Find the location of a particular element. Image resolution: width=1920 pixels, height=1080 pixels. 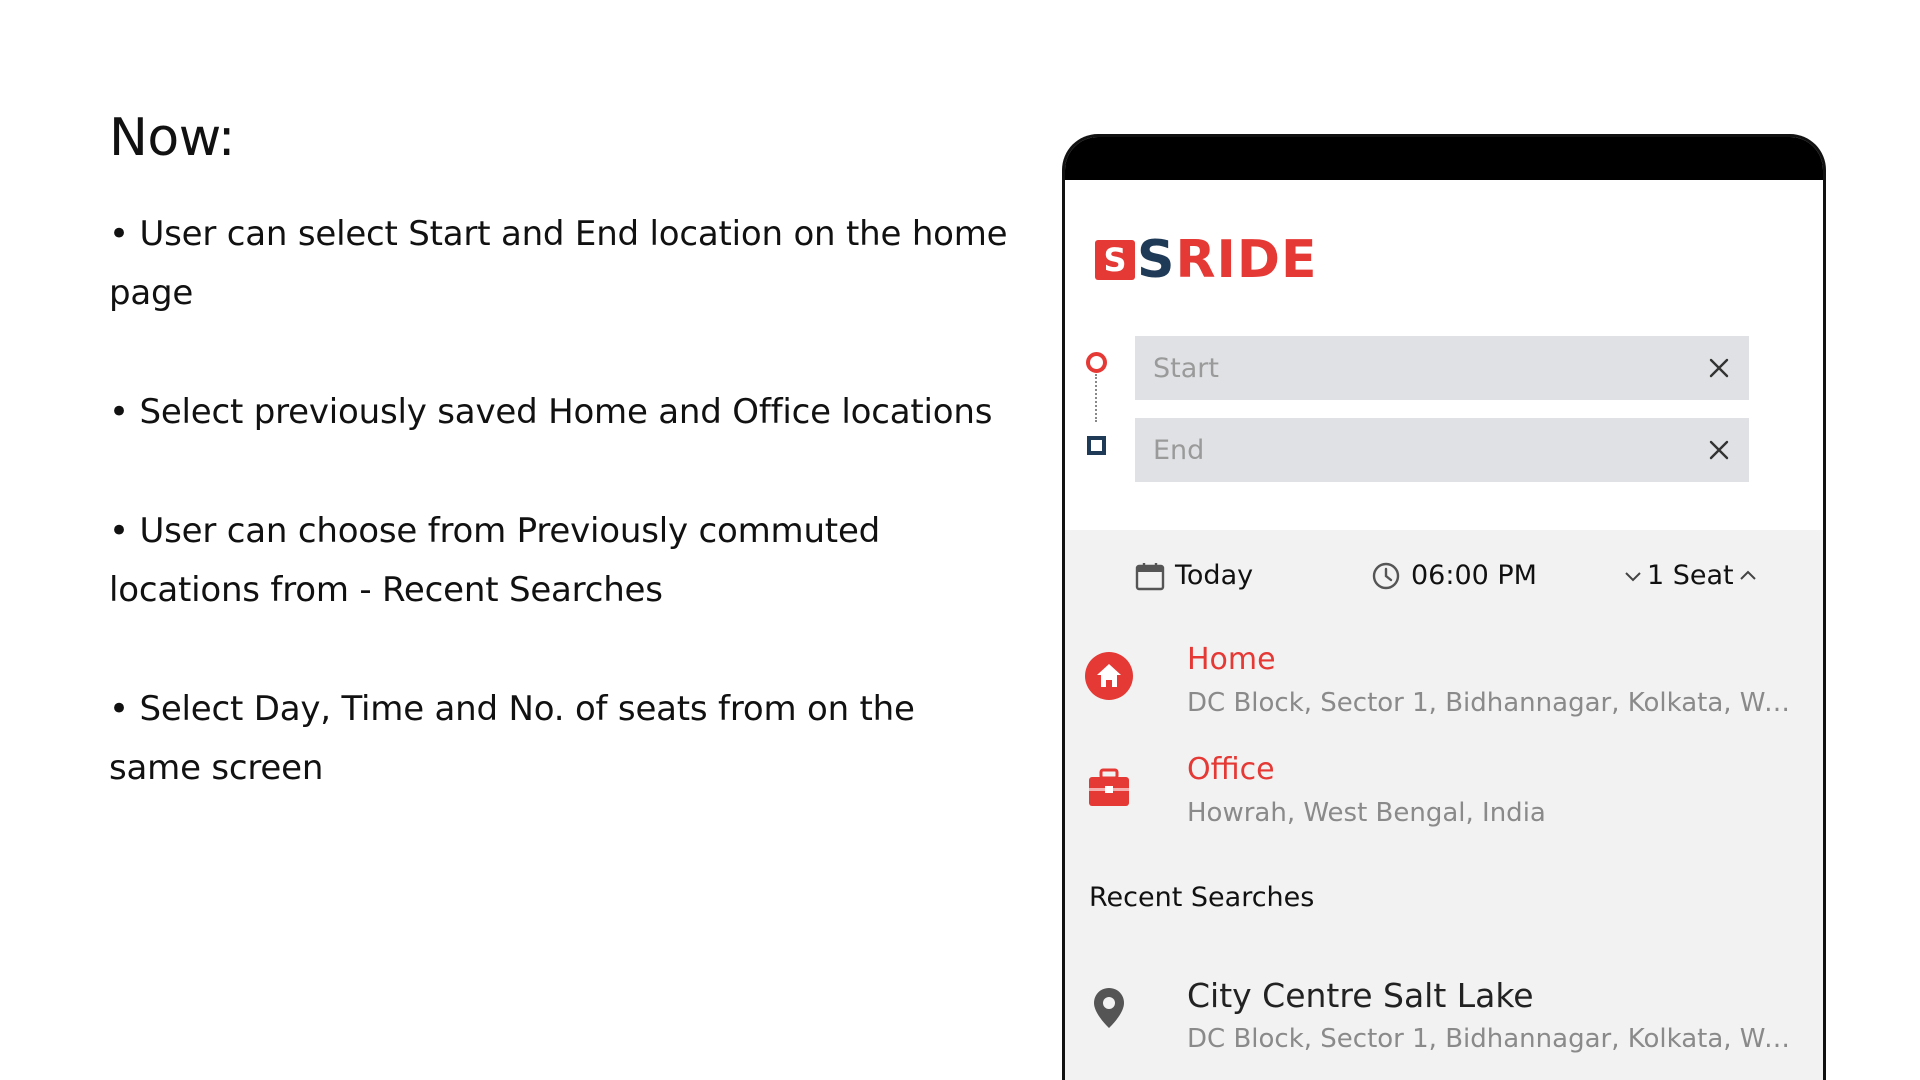

chevron-down-icon is located at coordinates (1633, 576).